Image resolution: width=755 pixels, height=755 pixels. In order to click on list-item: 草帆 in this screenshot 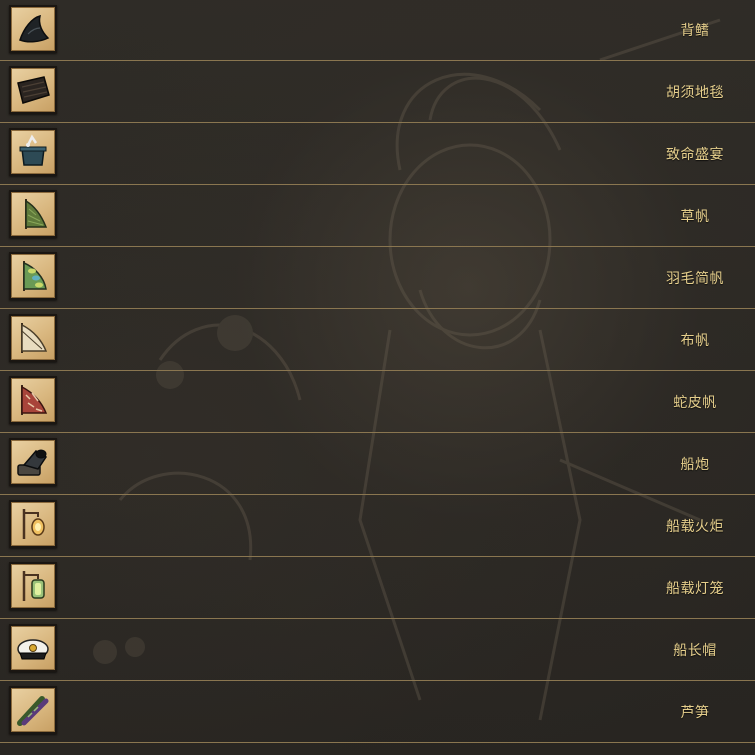, I will do `click(377, 216)`.